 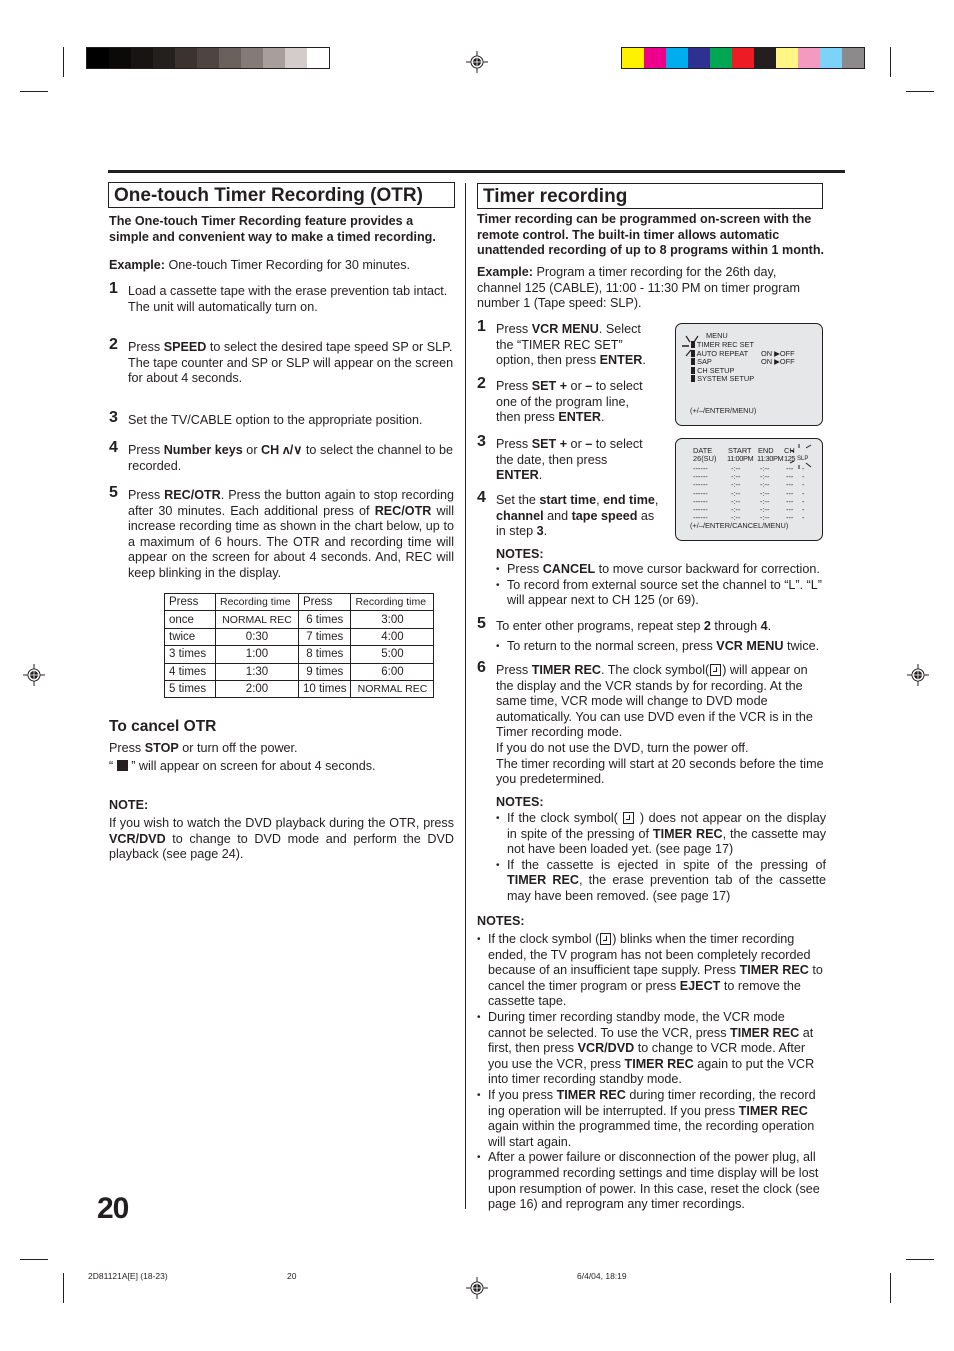 I want to click on step-number: 6, so click(x=481, y=667).